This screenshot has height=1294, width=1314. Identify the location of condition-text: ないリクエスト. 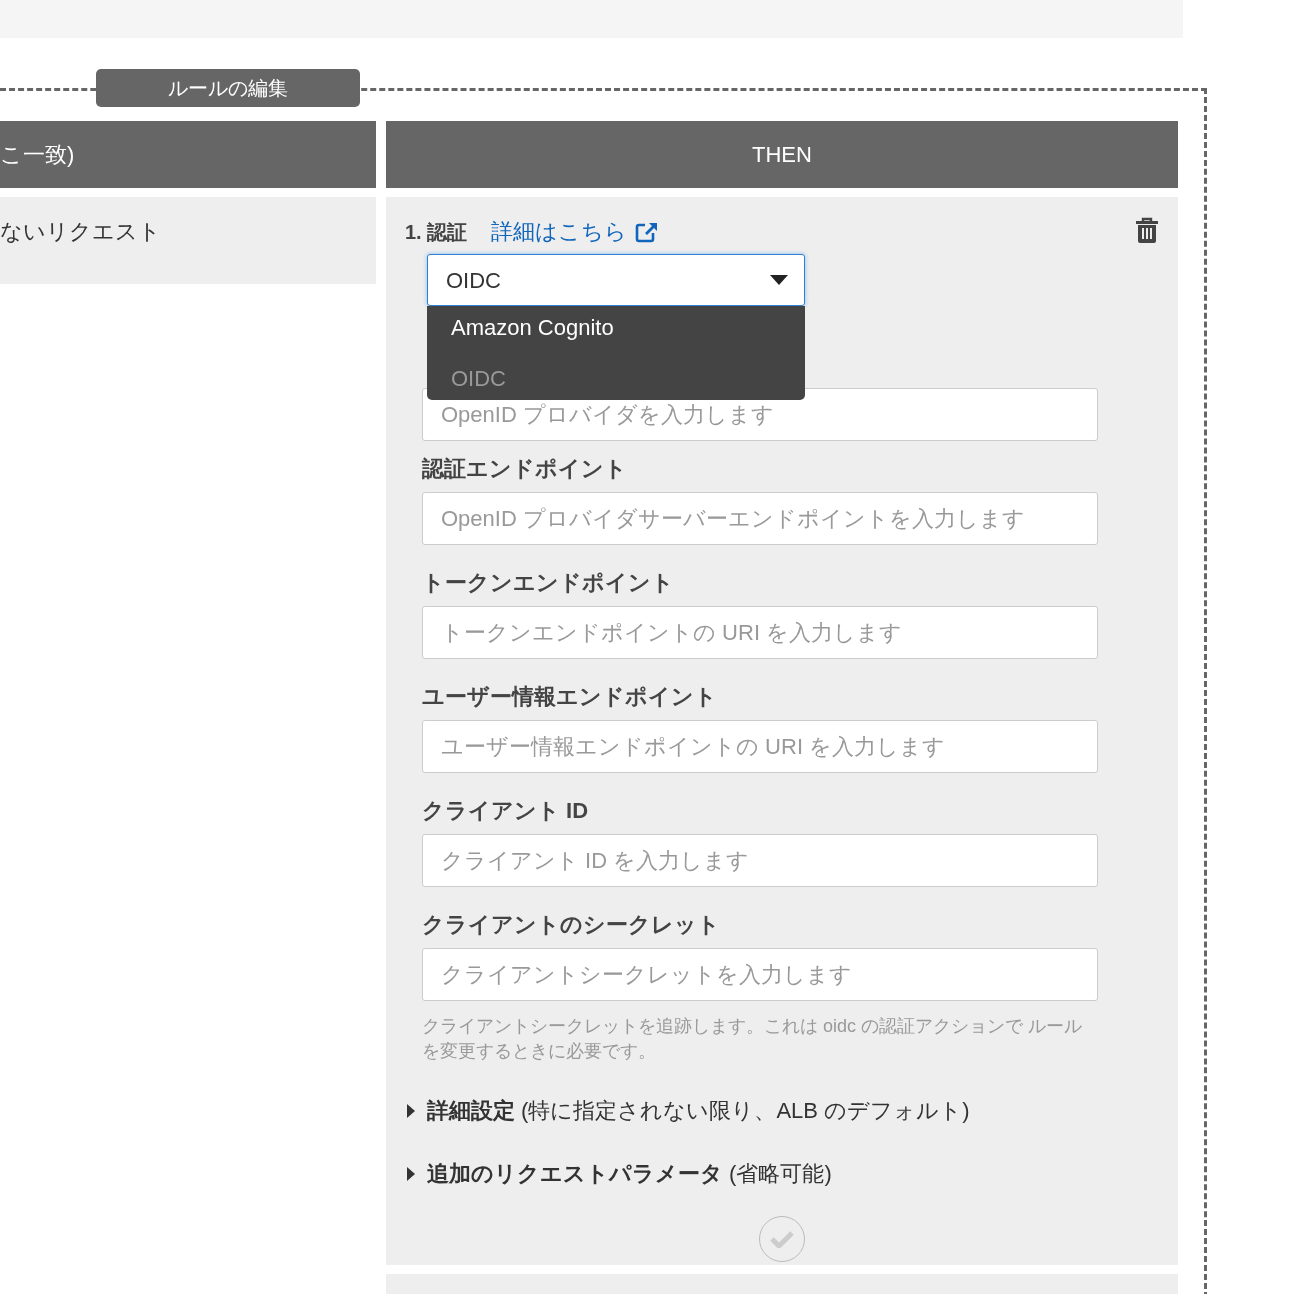
(80, 231).